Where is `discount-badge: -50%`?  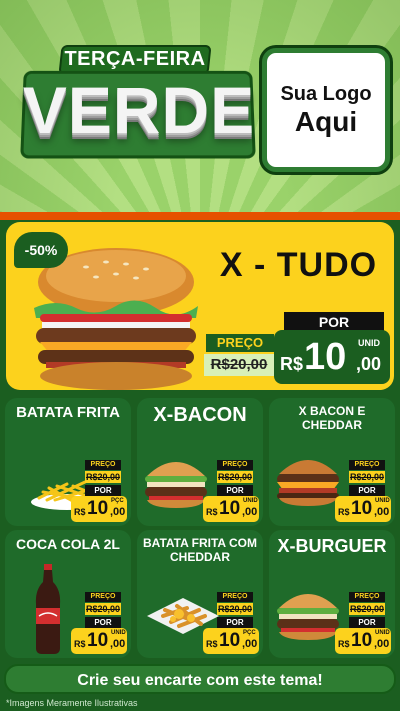 discount-badge: -50% is located at coordinates (41, 250).